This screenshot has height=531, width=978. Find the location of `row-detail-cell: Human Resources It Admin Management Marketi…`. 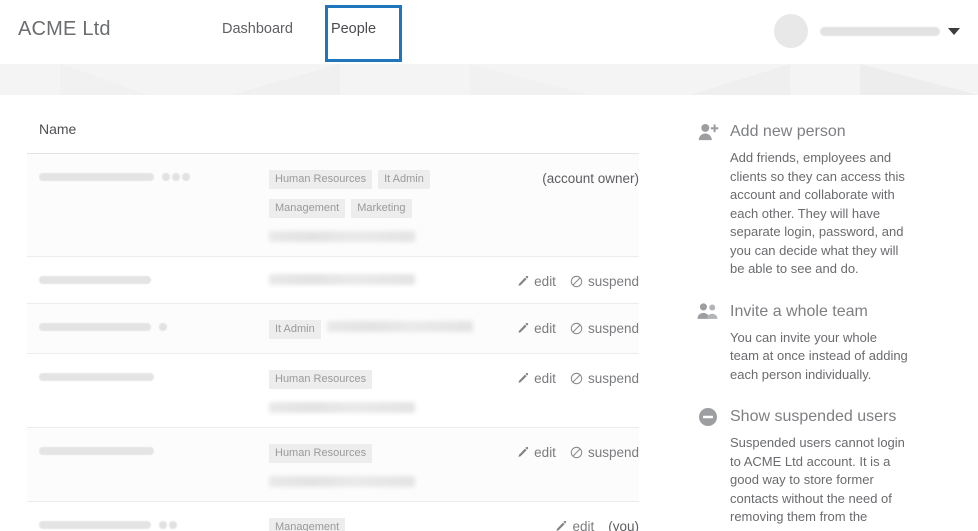

row-detail-cell: Human Resources It Admin Management Marketi… is located at coordinates (380, 206).